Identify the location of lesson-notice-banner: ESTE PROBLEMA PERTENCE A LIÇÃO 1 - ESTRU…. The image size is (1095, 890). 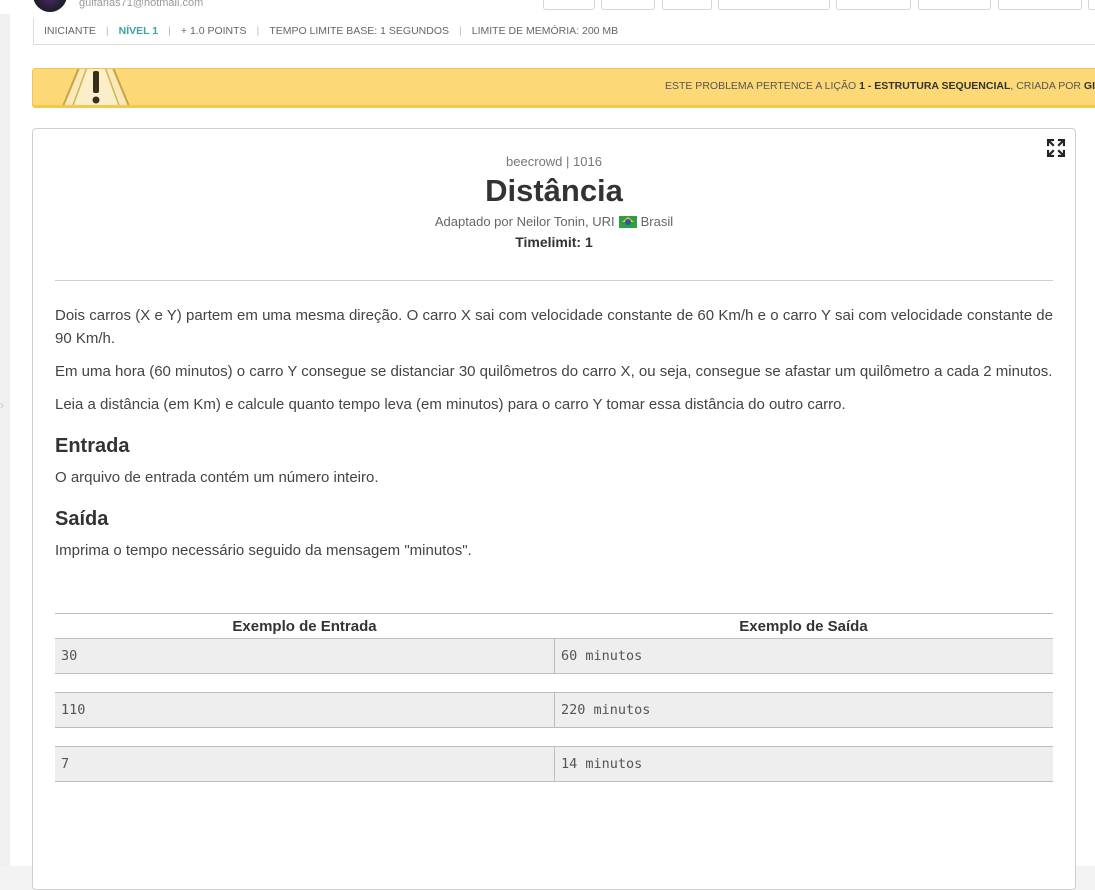
(563, 88).